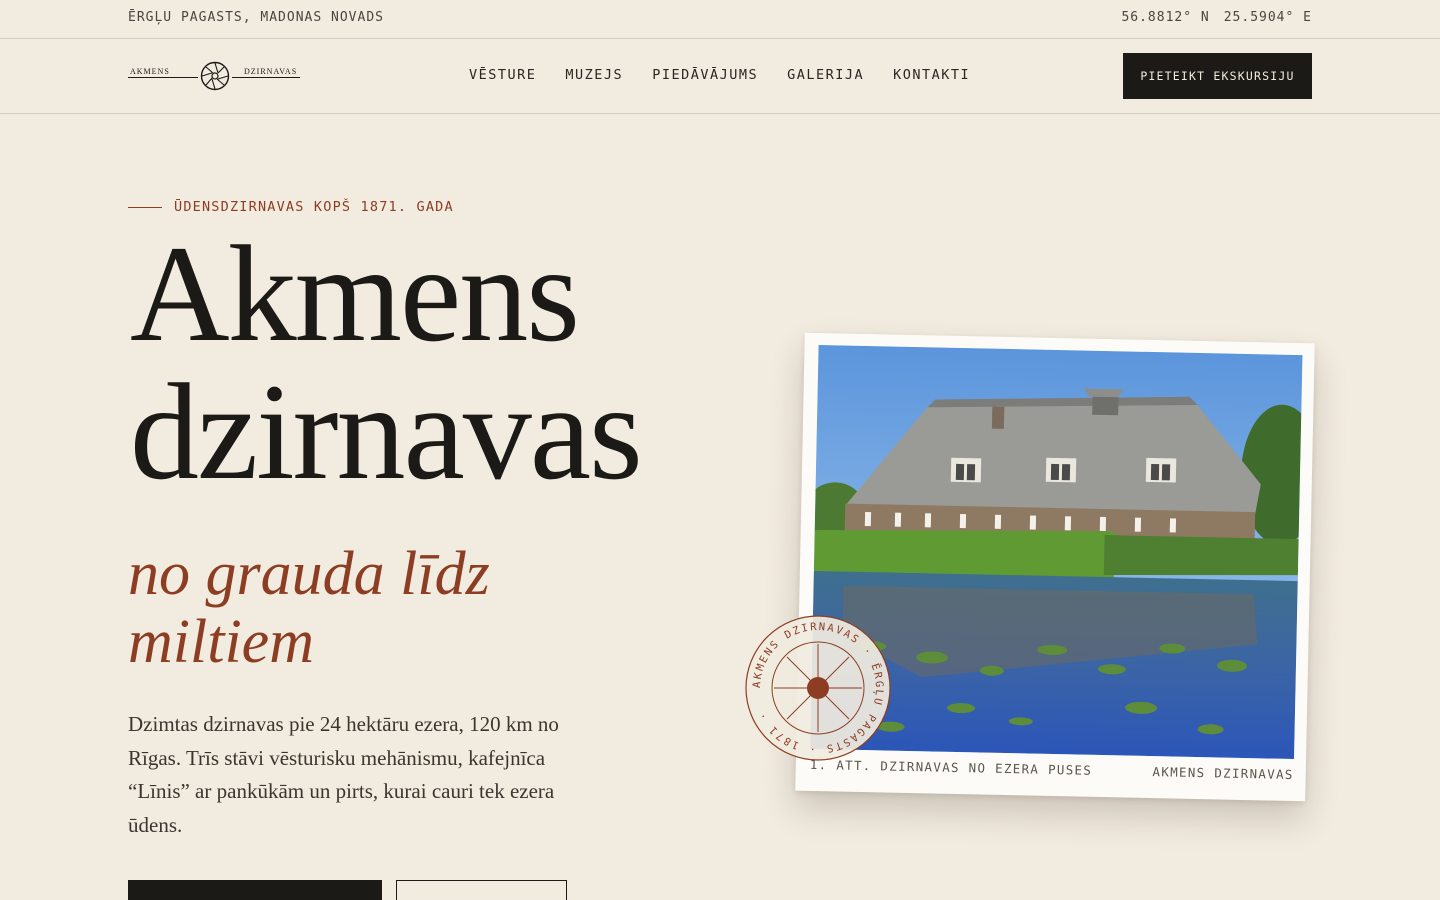  I want to click on nav-item-vesture: VĒSTURE, so click(502, 75).